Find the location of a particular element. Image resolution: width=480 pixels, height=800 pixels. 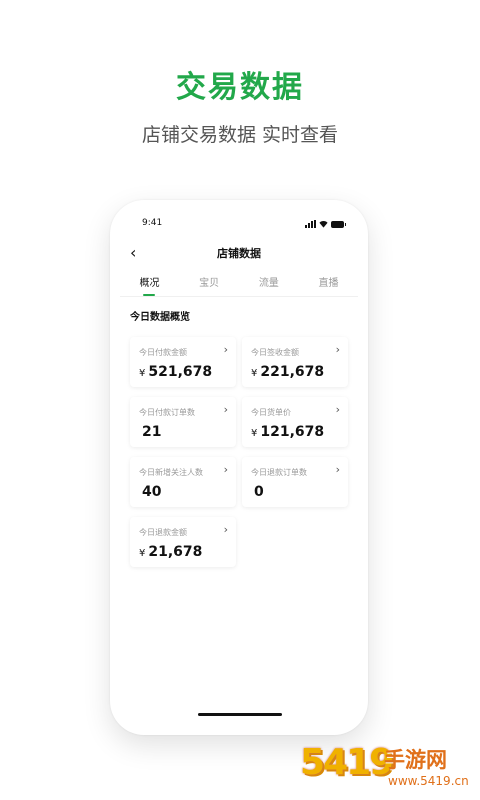

metric-label: 今日付款订单数 is located at coordinates (167, 412).